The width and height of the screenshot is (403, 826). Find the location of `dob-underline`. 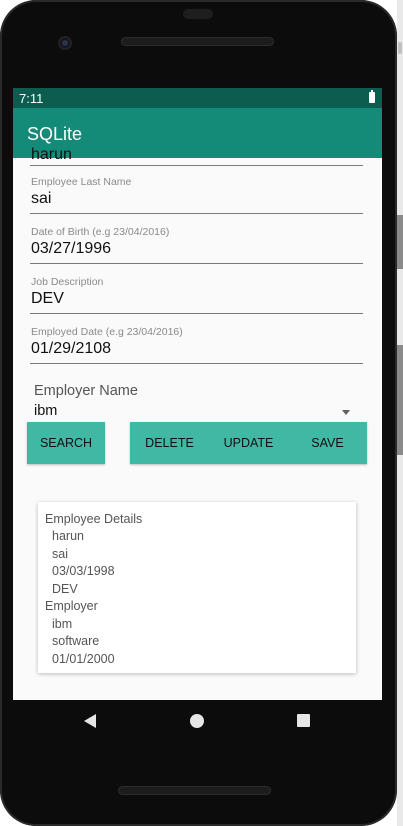

dob-underline is located at coordinates (196, 263).